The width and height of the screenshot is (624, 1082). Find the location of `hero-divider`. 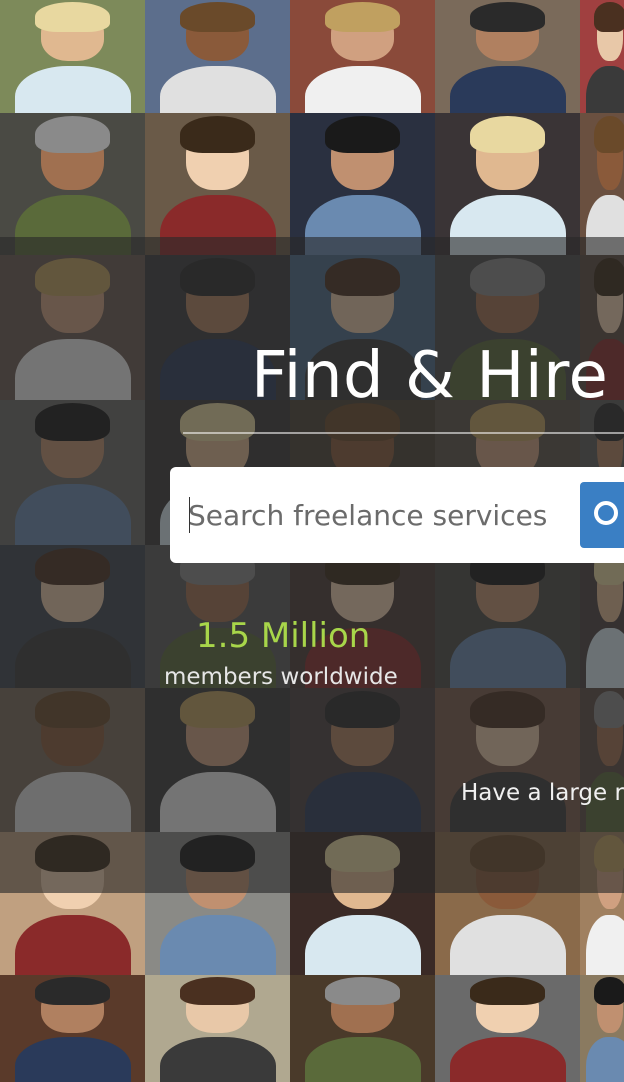

hero-divider is located at coordinates (403, 433).